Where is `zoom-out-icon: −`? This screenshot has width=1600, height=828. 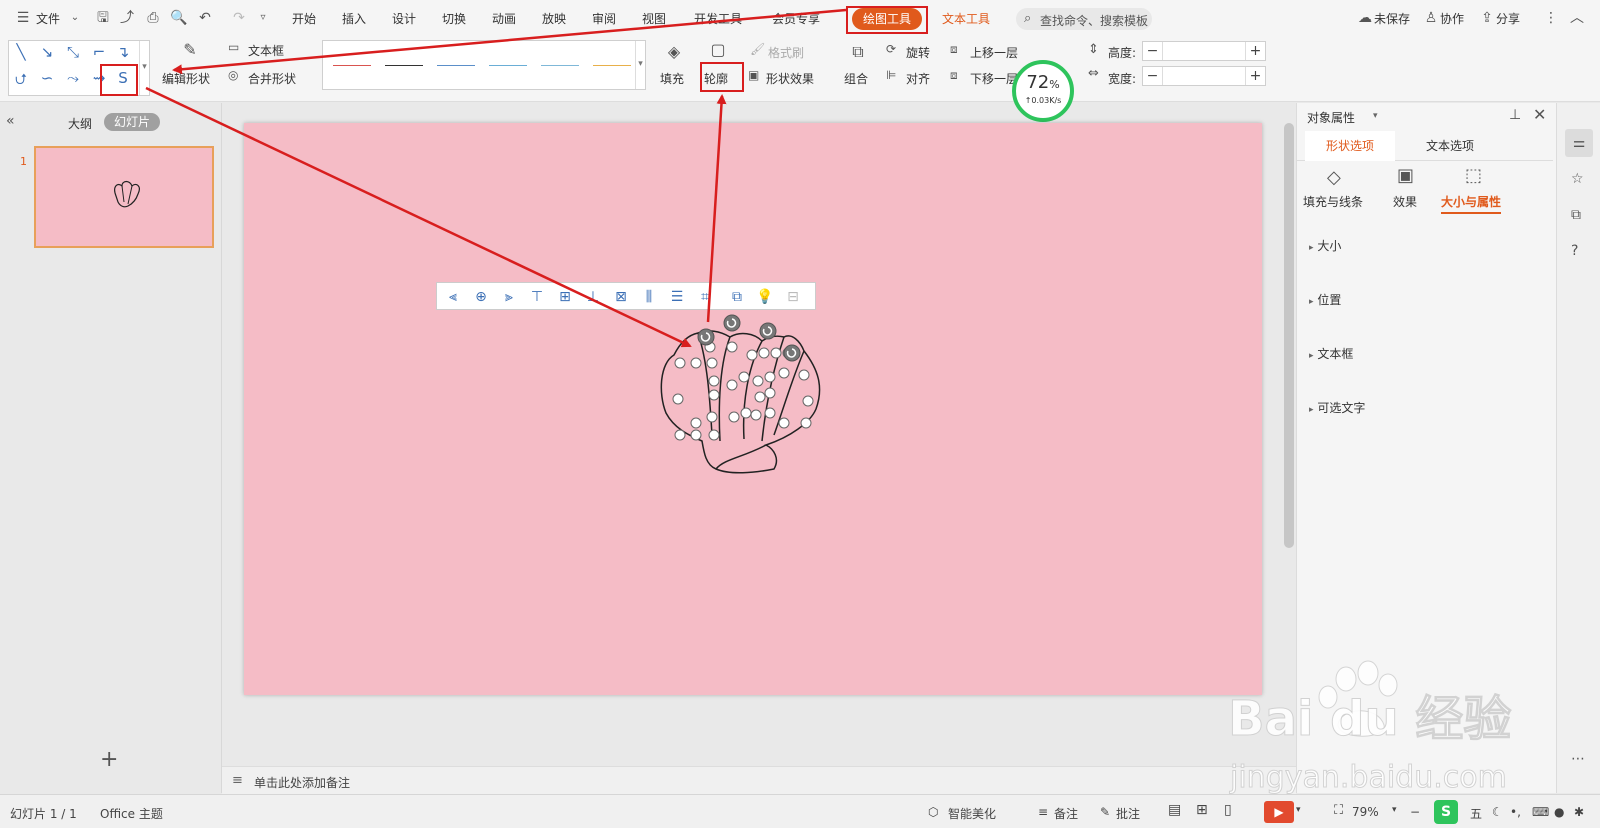 zoom-out-icon: − is located at coordinates (1415, 812).